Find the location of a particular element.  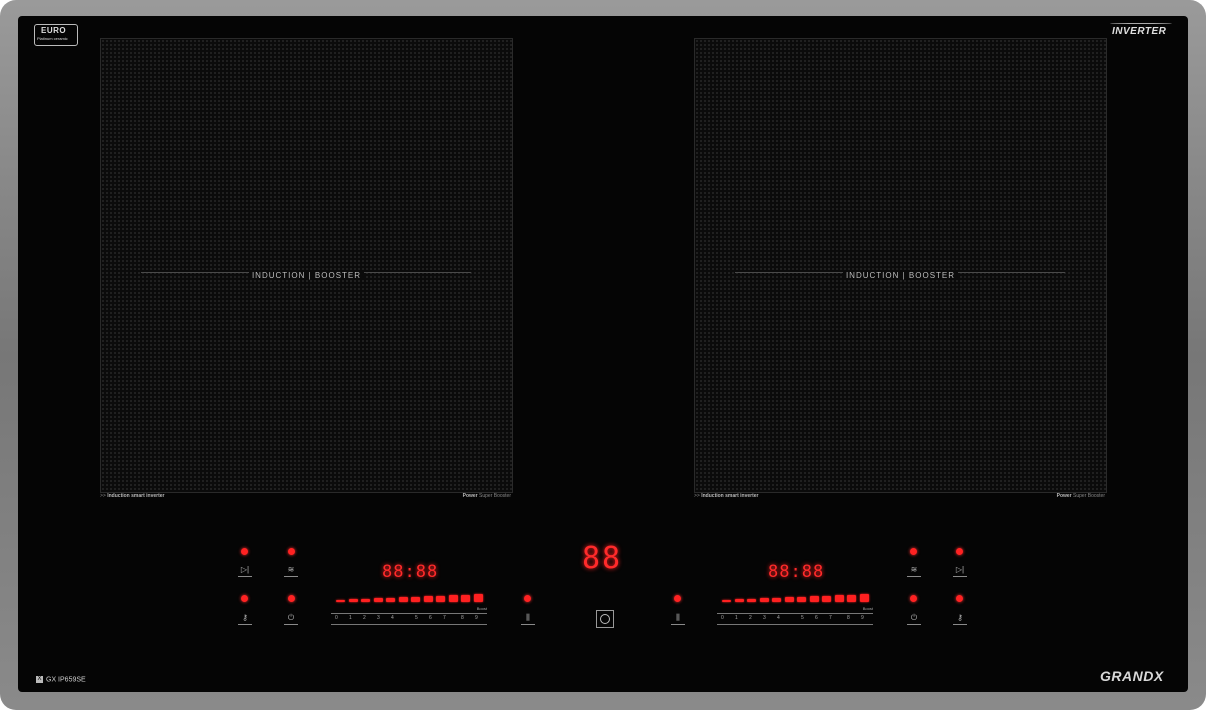

right-power-slider-bars is located at coordinates (797, 596).